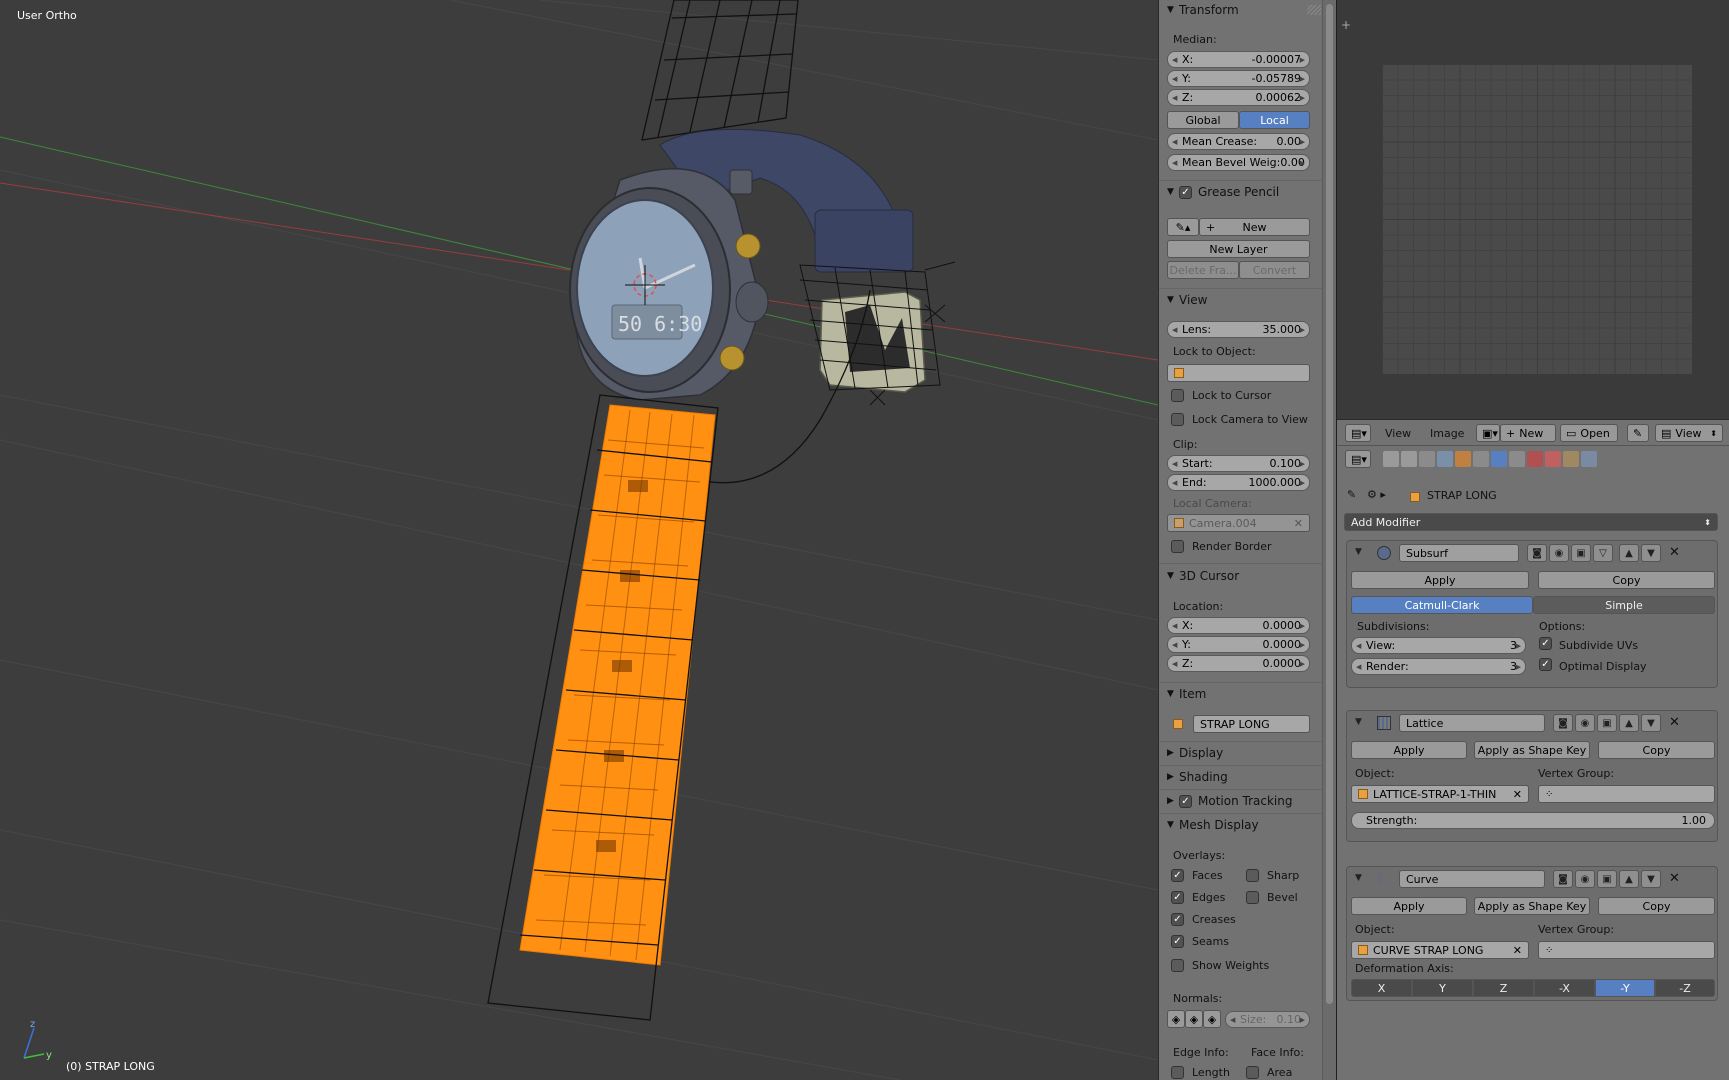 Image resolution: width=1729 pixels, height=1080 pixels. What do you see at coordinates (1409, 459) in the screenshot?
I see `render-layers-tab-icon` at bounding box center [1409, 459].